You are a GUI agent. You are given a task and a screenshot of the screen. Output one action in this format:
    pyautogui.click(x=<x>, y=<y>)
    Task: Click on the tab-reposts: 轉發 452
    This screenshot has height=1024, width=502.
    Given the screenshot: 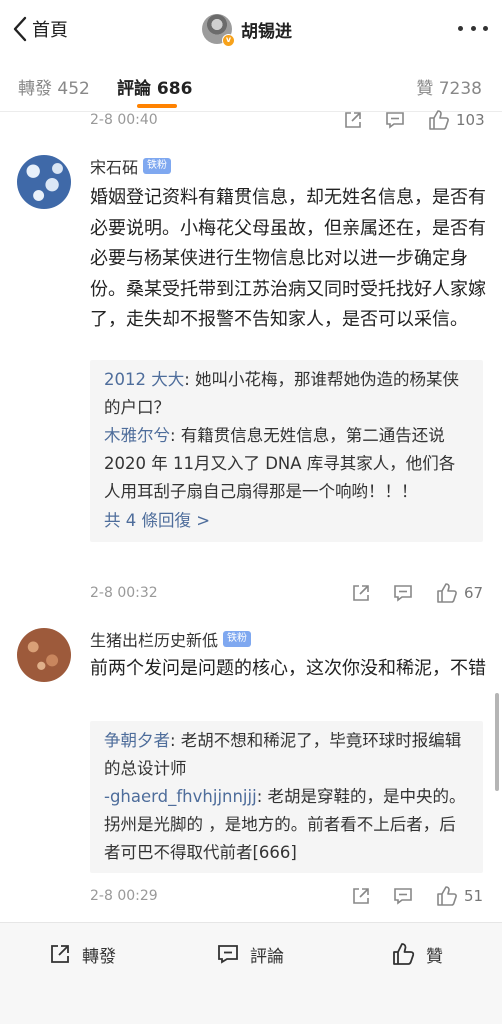 What is the action you would take?
    pyautogui.click(x=54, y=86)
    